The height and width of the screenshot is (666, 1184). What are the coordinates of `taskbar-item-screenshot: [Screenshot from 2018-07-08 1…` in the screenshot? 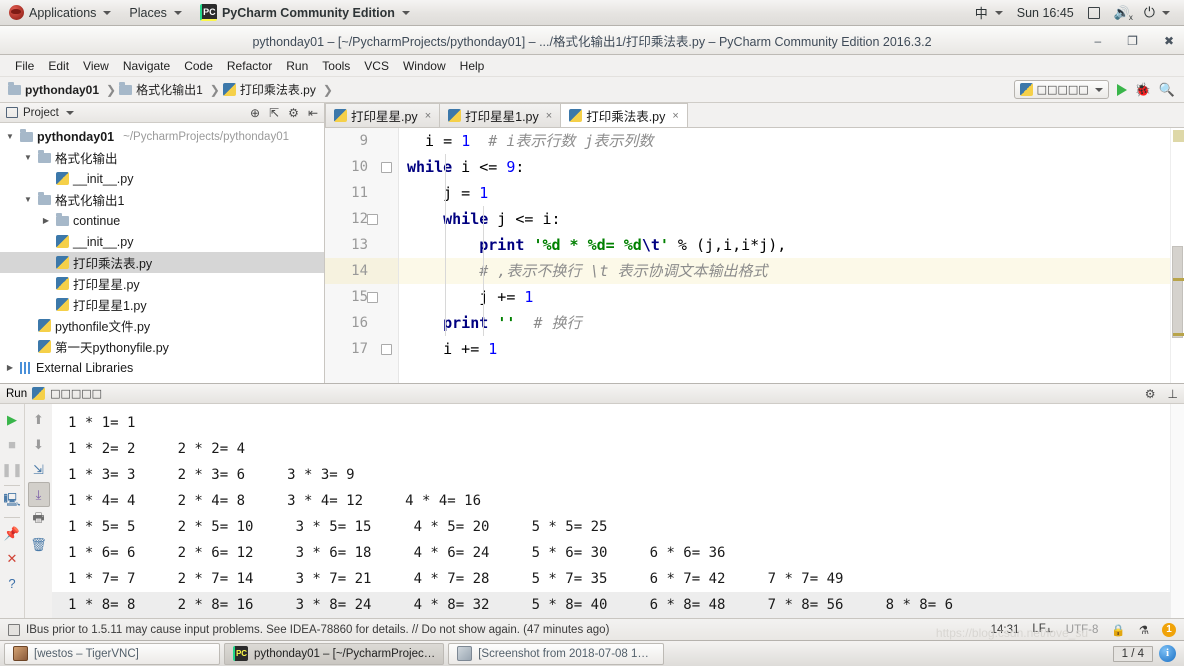 It's located at (556, 653).